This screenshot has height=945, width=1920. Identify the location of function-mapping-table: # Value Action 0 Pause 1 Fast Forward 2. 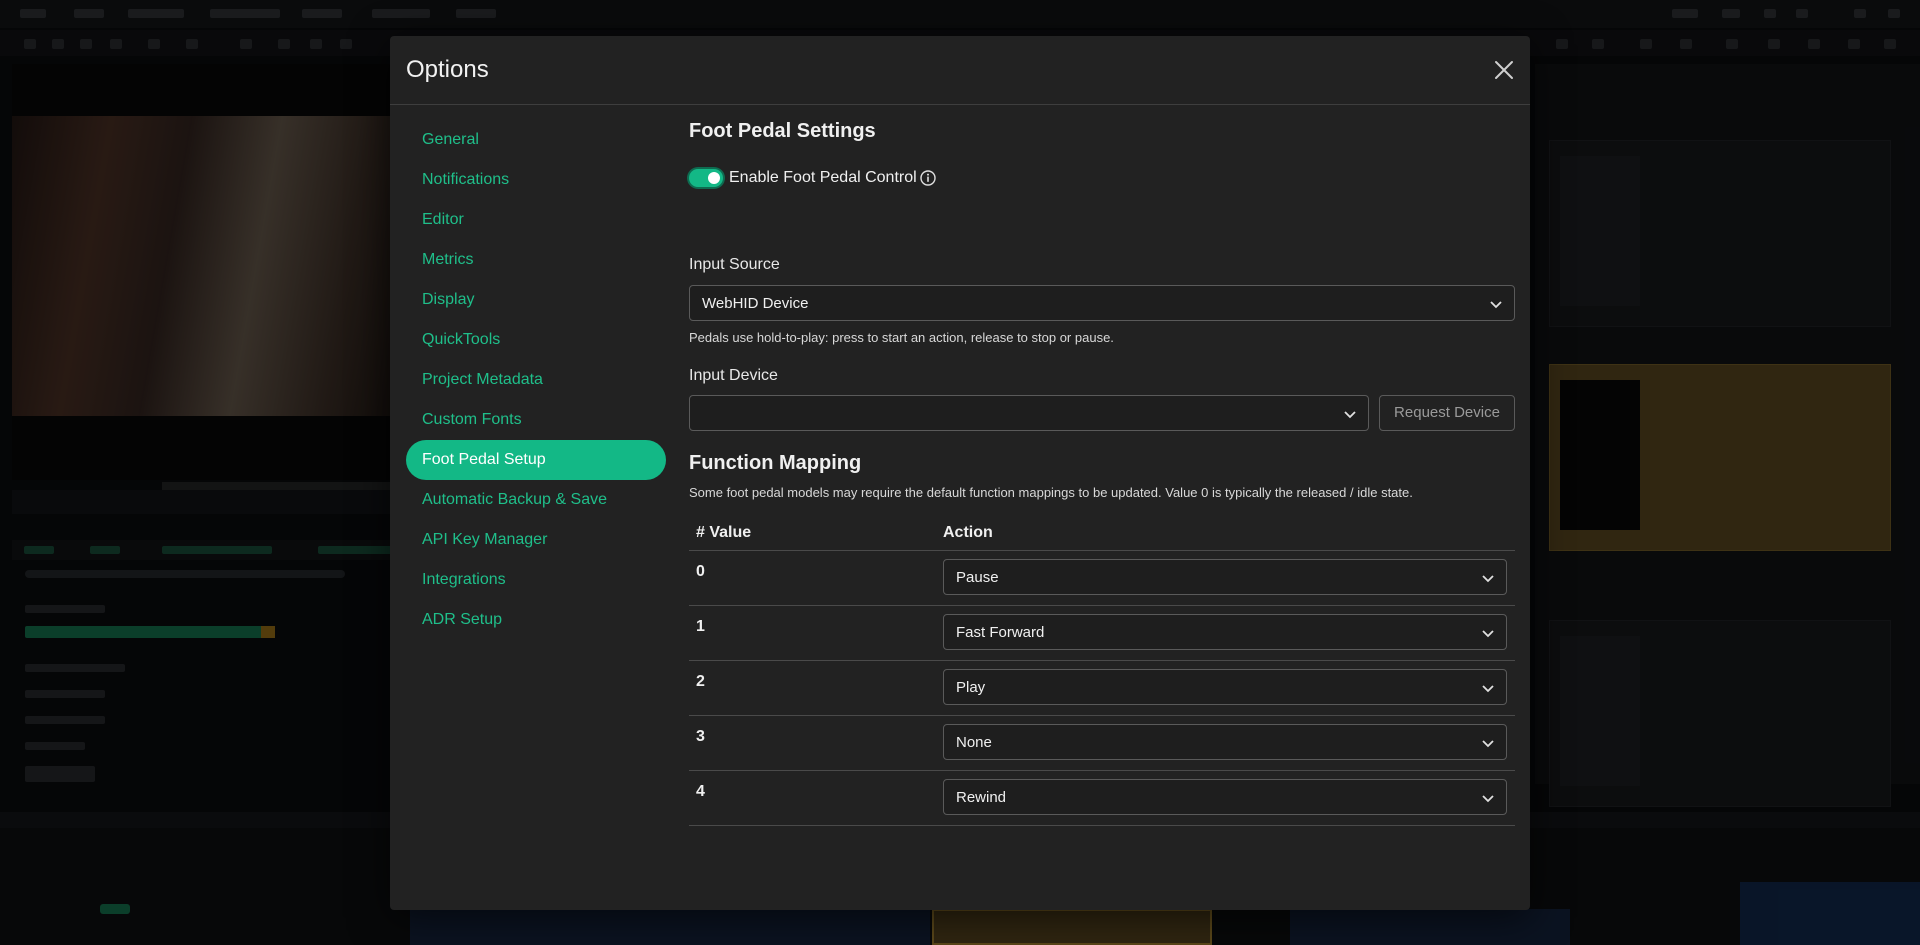
(1102, 670).